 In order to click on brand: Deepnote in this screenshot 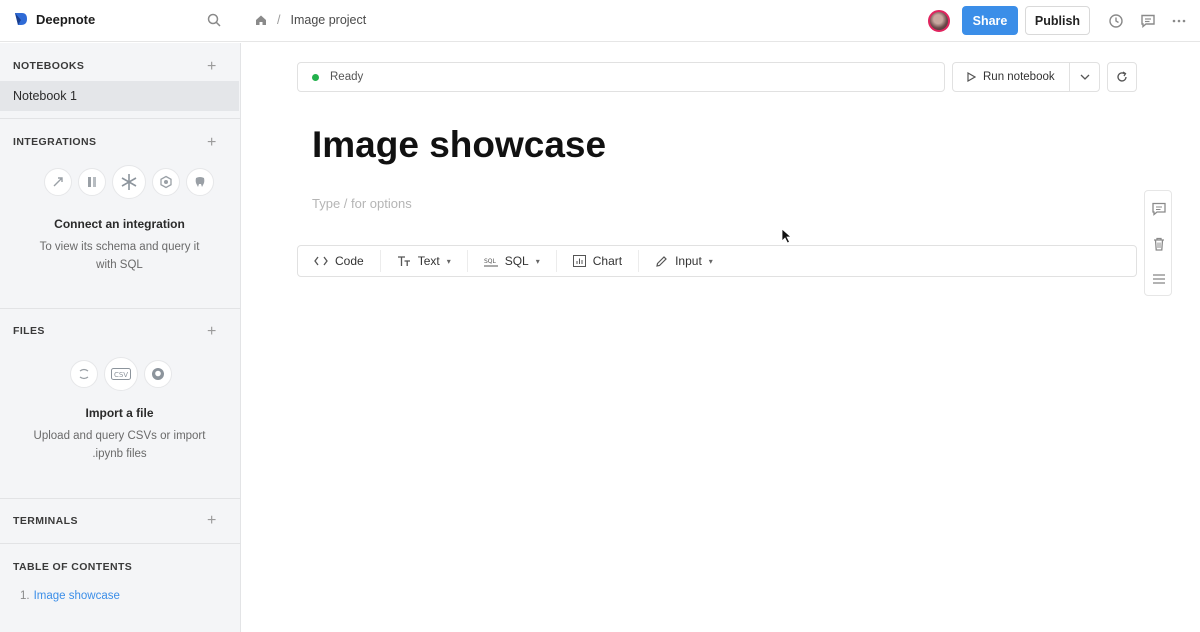, I will do `click(54, 19)`.